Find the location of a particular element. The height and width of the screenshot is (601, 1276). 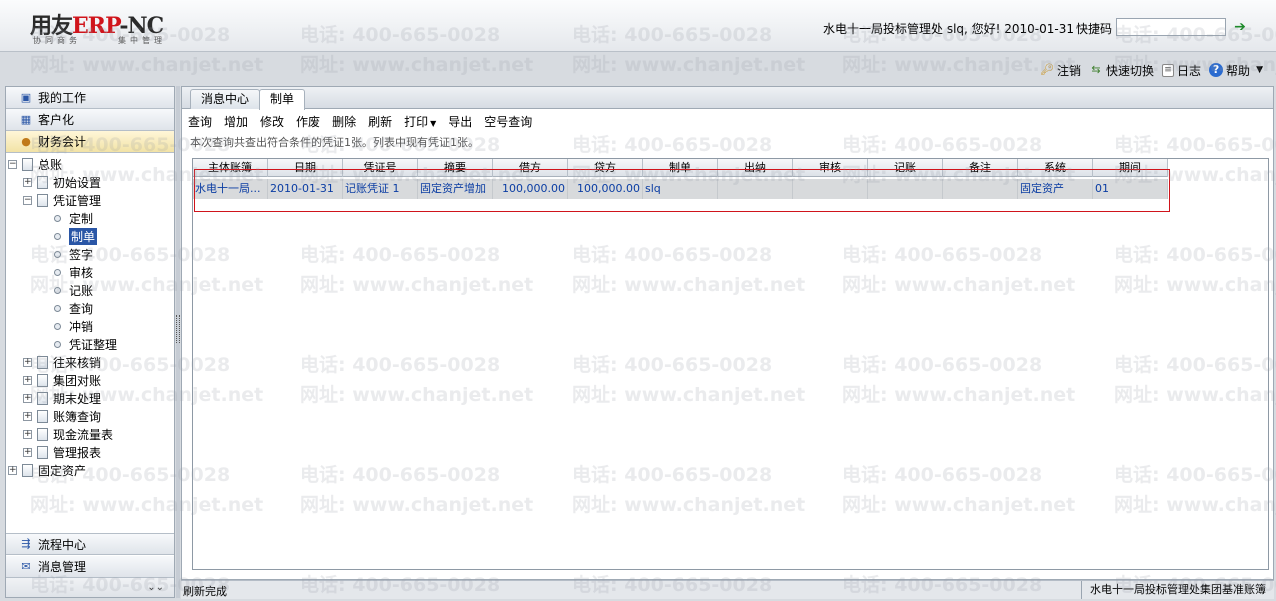

flow-icon: ⇶ is located at coordinates (26, 543).